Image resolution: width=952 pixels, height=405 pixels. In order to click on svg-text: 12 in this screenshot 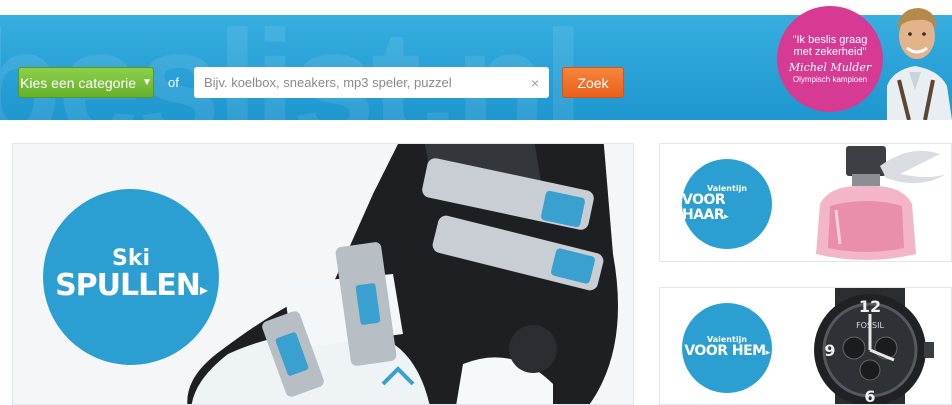, I will do `click(870, 306)`.